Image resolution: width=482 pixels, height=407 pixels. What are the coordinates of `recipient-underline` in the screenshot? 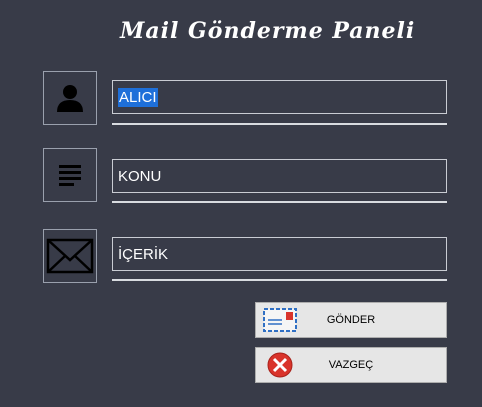 It's located at (279, 124).